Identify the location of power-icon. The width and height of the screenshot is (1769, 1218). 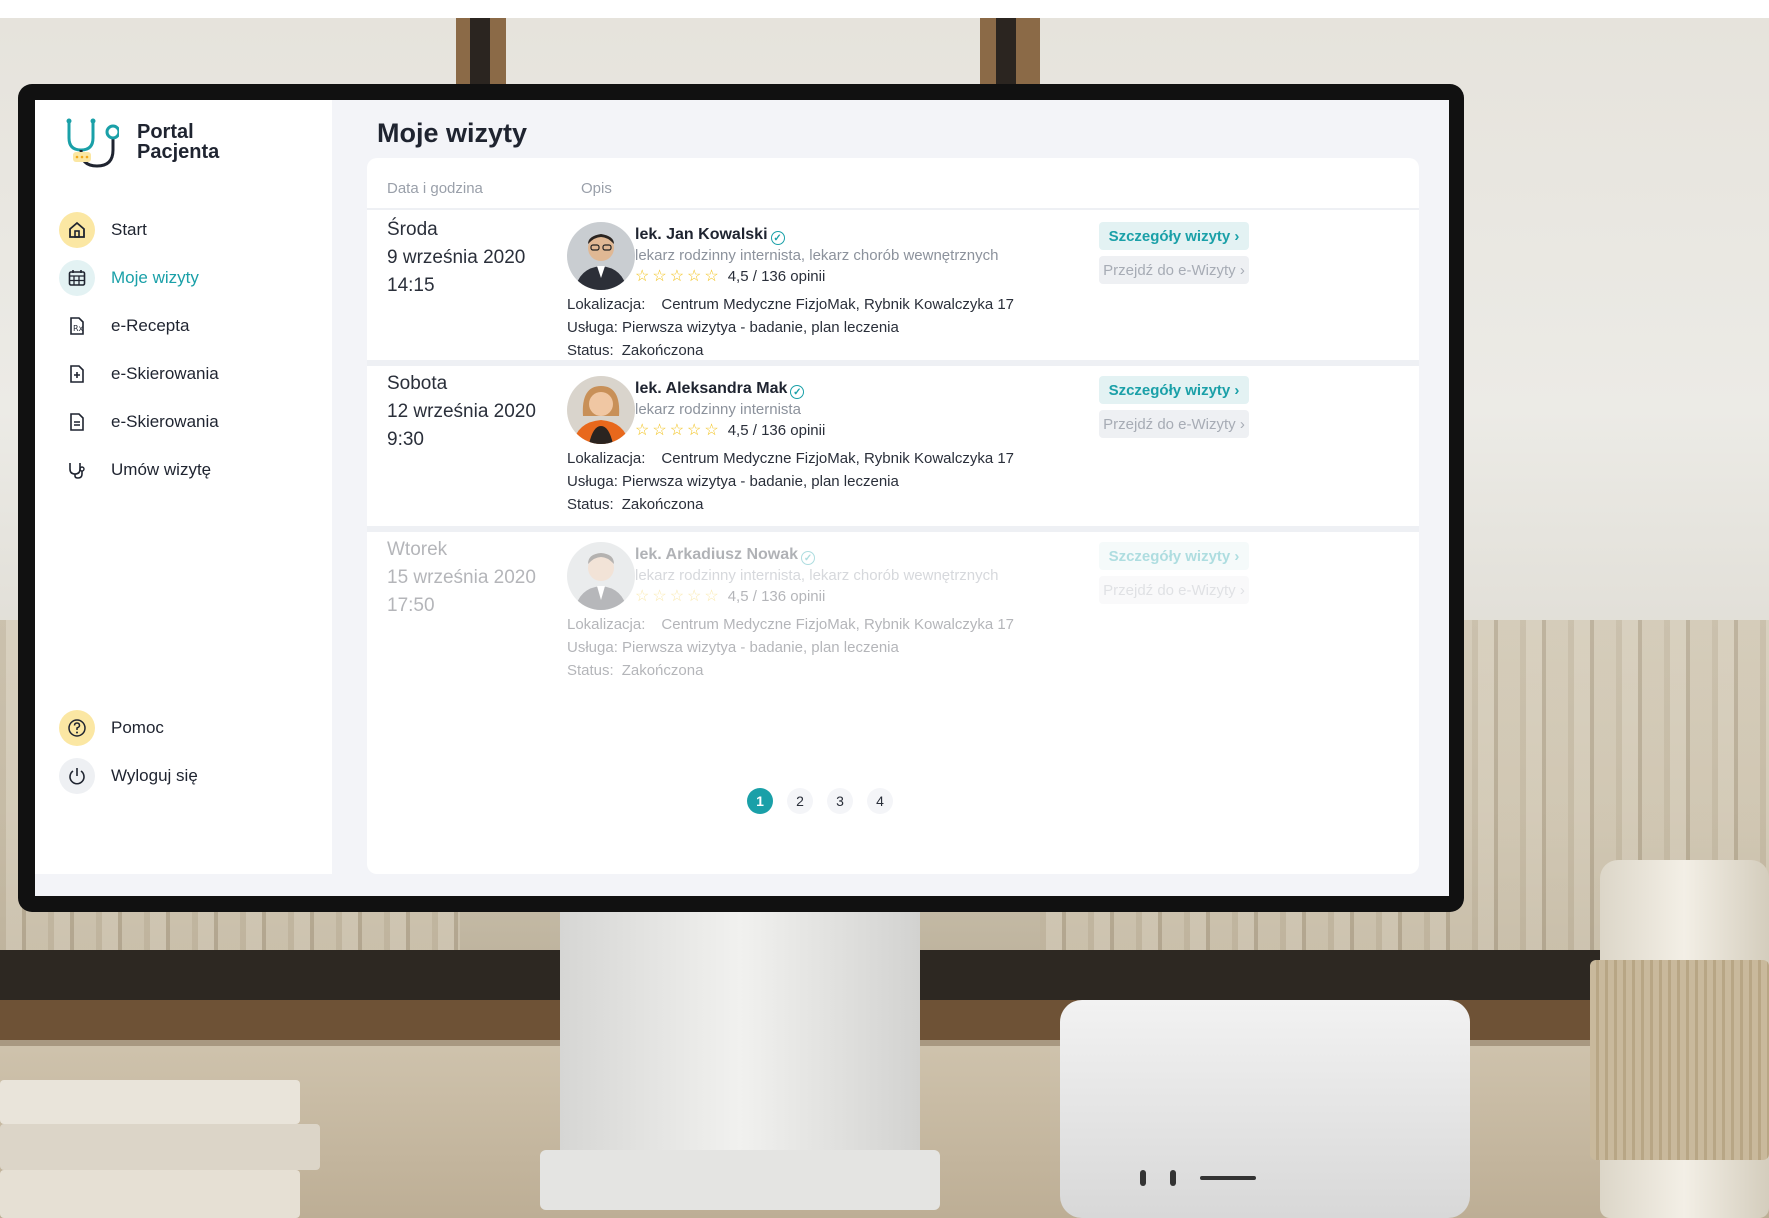
(77, 776).